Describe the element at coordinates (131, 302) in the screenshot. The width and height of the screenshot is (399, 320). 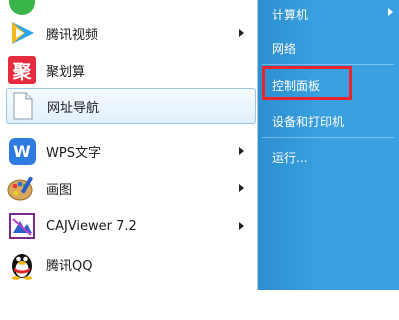
I see `start-menu-item-partial-bottom` at that location.